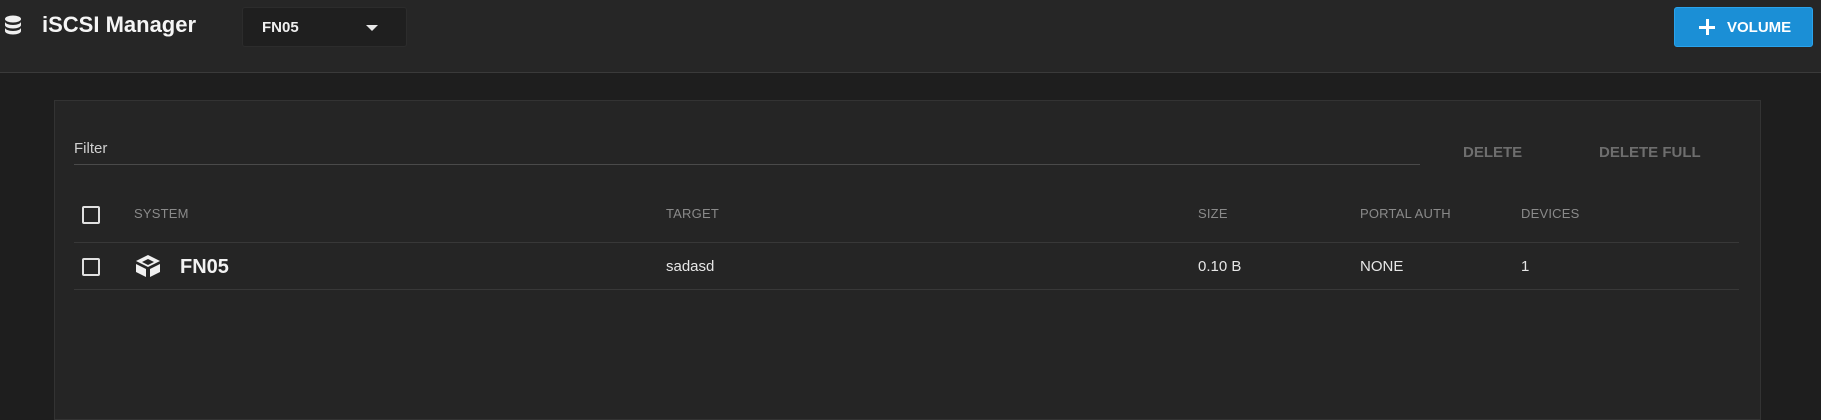 This screenshot has width=1821, height=420. Describe the element at coordinates (372, 28) in the screenshot. I see `caret-down-icon` at that location.